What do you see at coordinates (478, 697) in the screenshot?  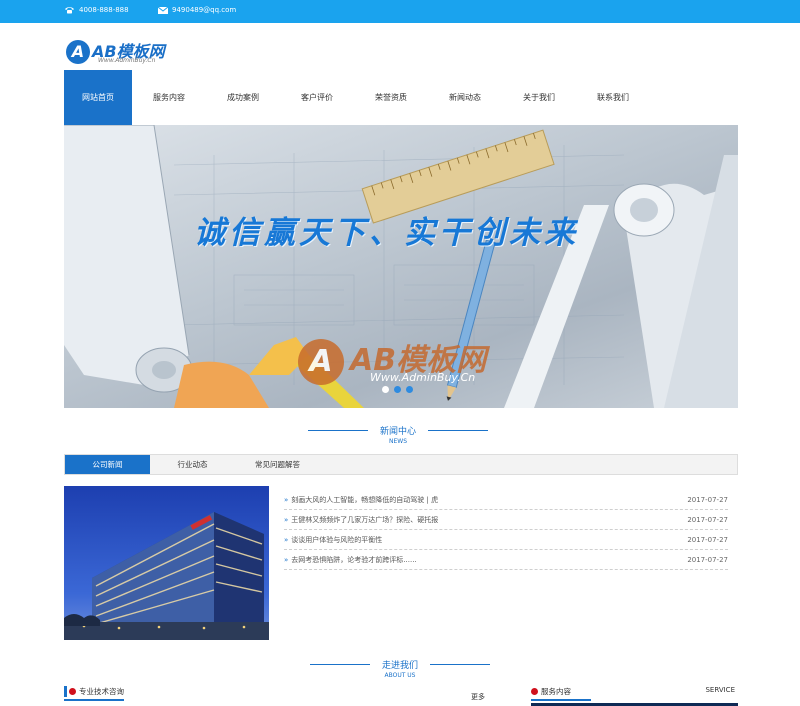 I see `more-link: 更多` at bounding box center [478, 697].